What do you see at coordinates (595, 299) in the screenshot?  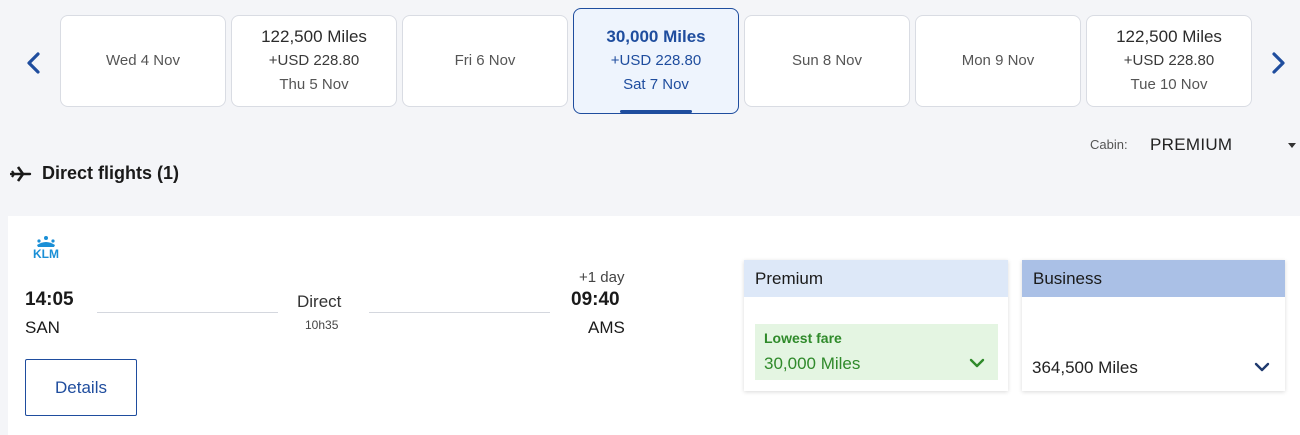 I see `arrival-time: 09:40` at bounding box center [595, 299].